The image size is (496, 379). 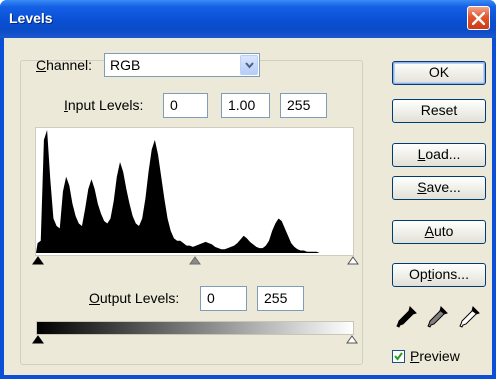 What do you see at coordinates (125, 65) in the screenshot?
I see `channel-value: RGB` at bounding box center [125, 65].